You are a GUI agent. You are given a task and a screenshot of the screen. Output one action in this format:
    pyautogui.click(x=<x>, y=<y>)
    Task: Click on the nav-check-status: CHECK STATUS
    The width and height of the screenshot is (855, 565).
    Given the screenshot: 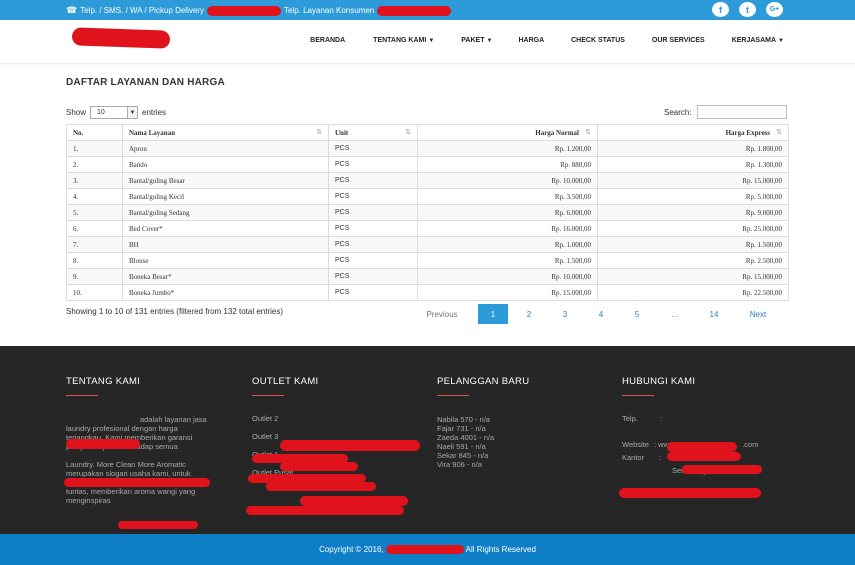 What is the action you would take?
    pyautogui.click(x=598, y=40)
    